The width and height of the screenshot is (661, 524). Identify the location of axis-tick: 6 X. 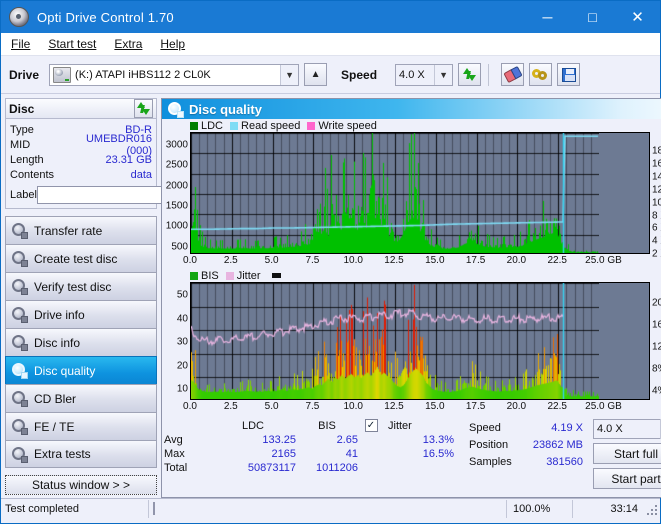
(656, 228).